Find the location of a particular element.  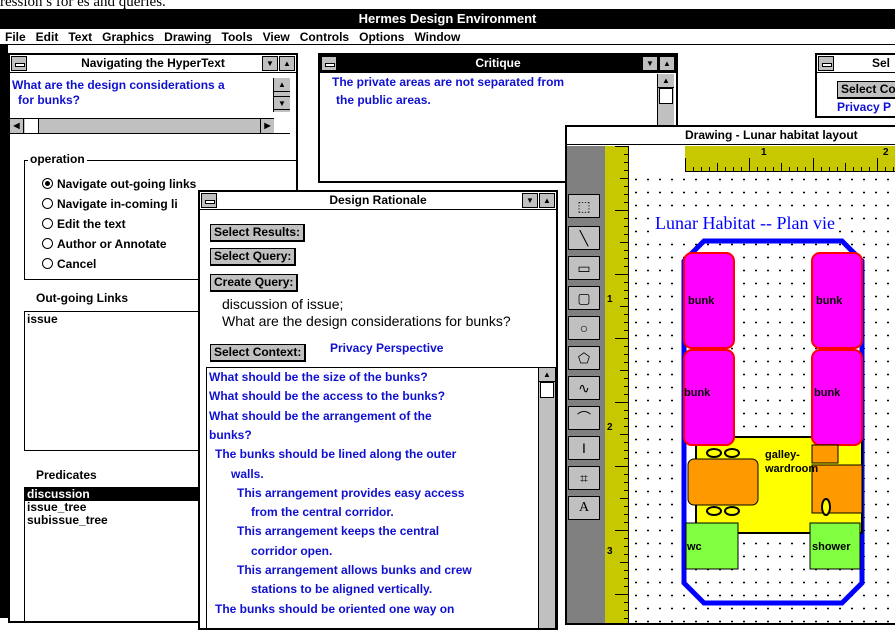

rectangle-icon: ▭ is located at coordinates (584, 268).